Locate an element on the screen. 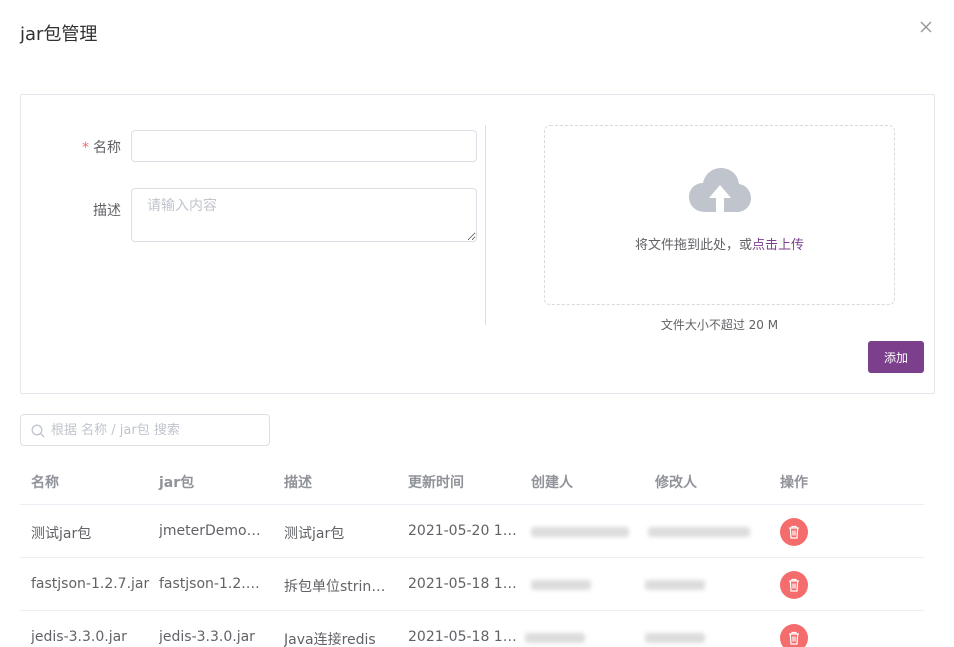 The height and width of the screenshot is (647, 954). desc-label: 描述 is located at coordinates (107, 211).